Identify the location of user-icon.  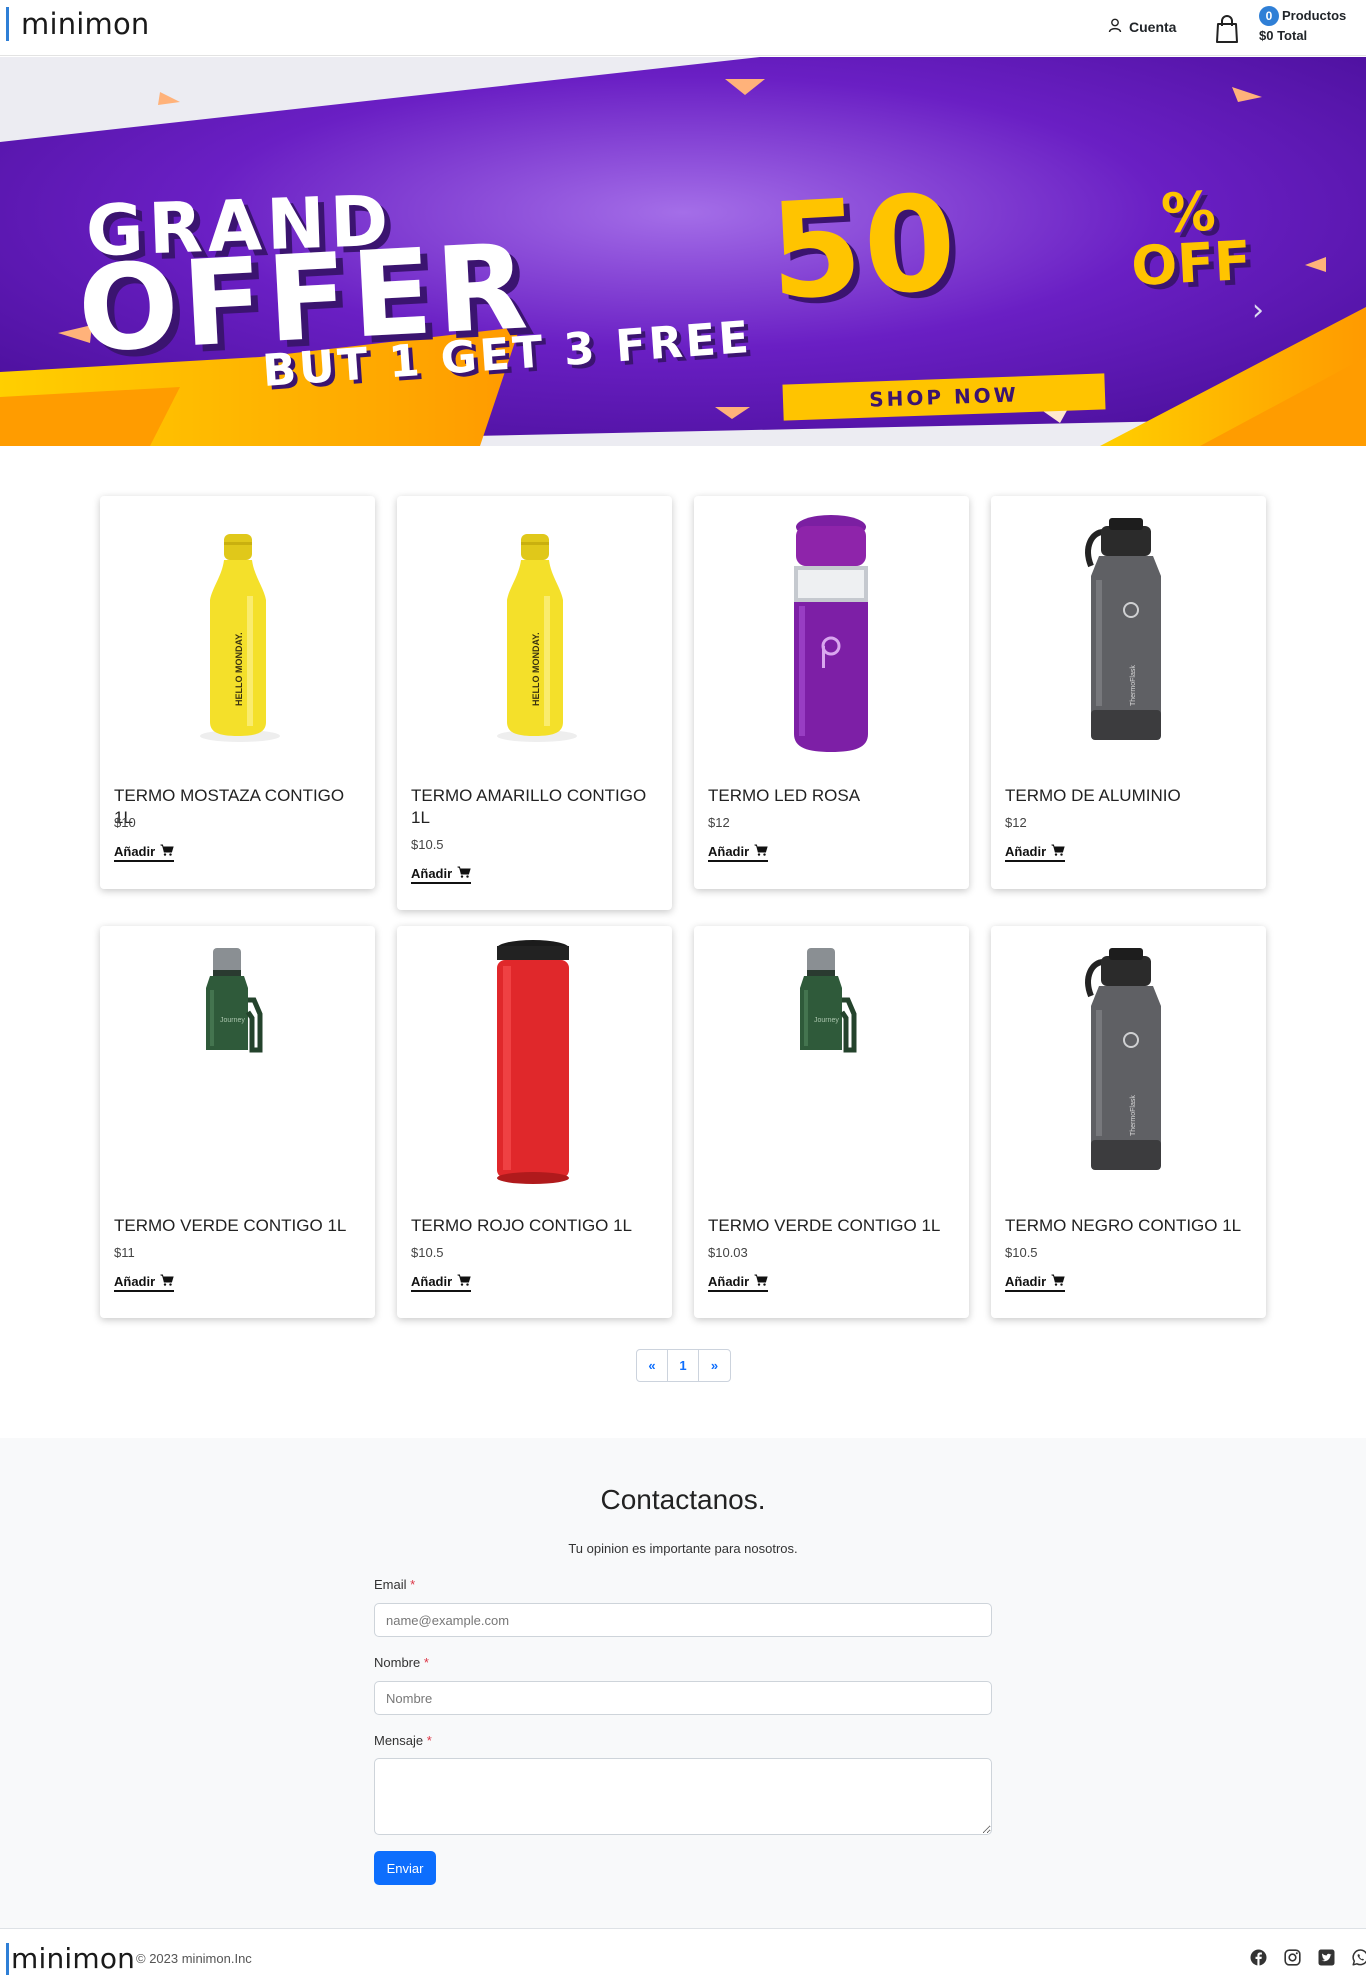
(1115, 27).